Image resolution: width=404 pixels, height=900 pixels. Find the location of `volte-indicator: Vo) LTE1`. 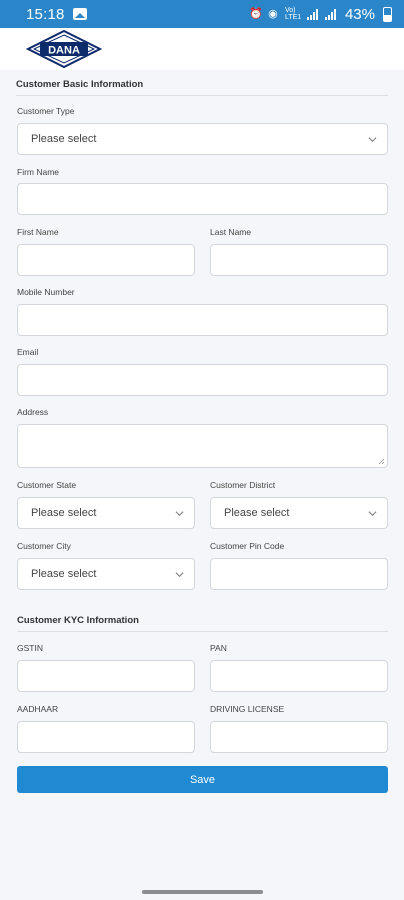

volte-indicator: Vo) LTE1 is located at coordinates (293, 14).